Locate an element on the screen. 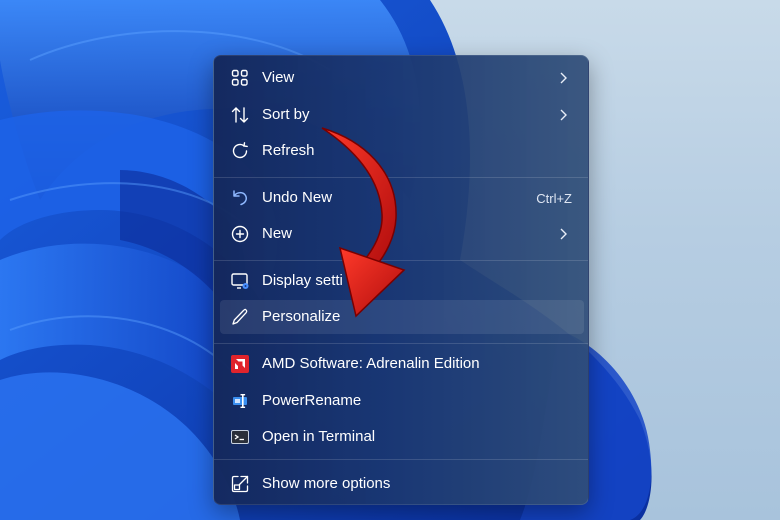  powerrename-icon is located at coordinates (240, 401).